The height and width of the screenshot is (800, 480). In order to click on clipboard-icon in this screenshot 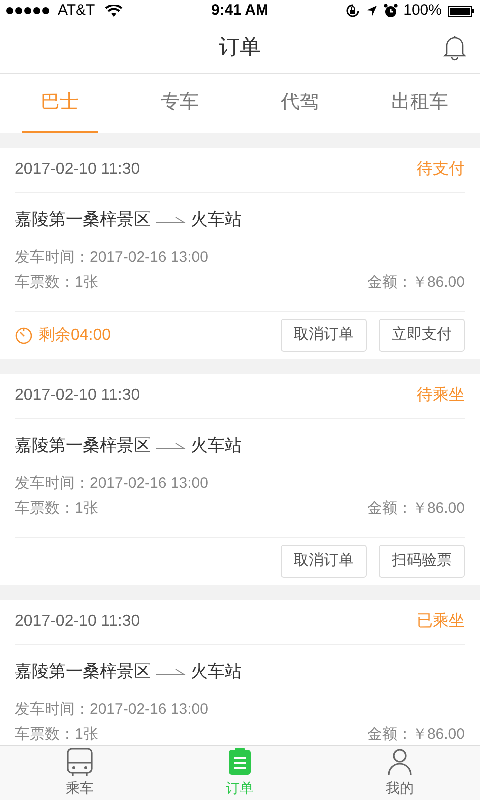, I will do `click(240, 762)`.